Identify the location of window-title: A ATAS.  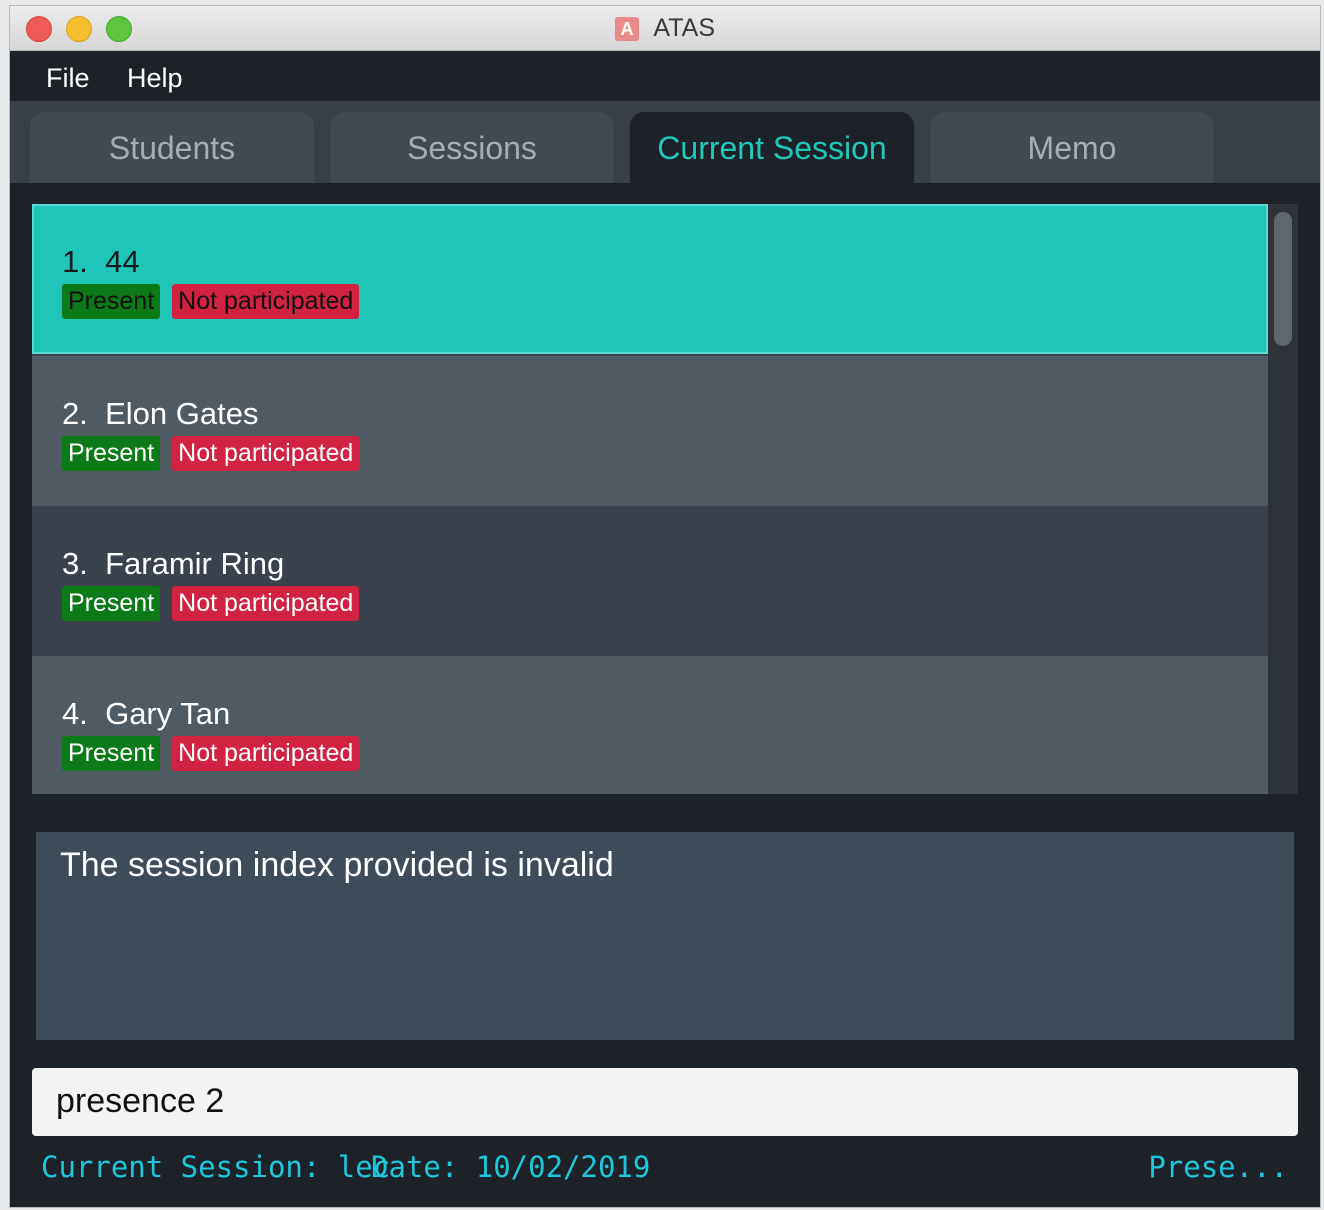
(665, 28).